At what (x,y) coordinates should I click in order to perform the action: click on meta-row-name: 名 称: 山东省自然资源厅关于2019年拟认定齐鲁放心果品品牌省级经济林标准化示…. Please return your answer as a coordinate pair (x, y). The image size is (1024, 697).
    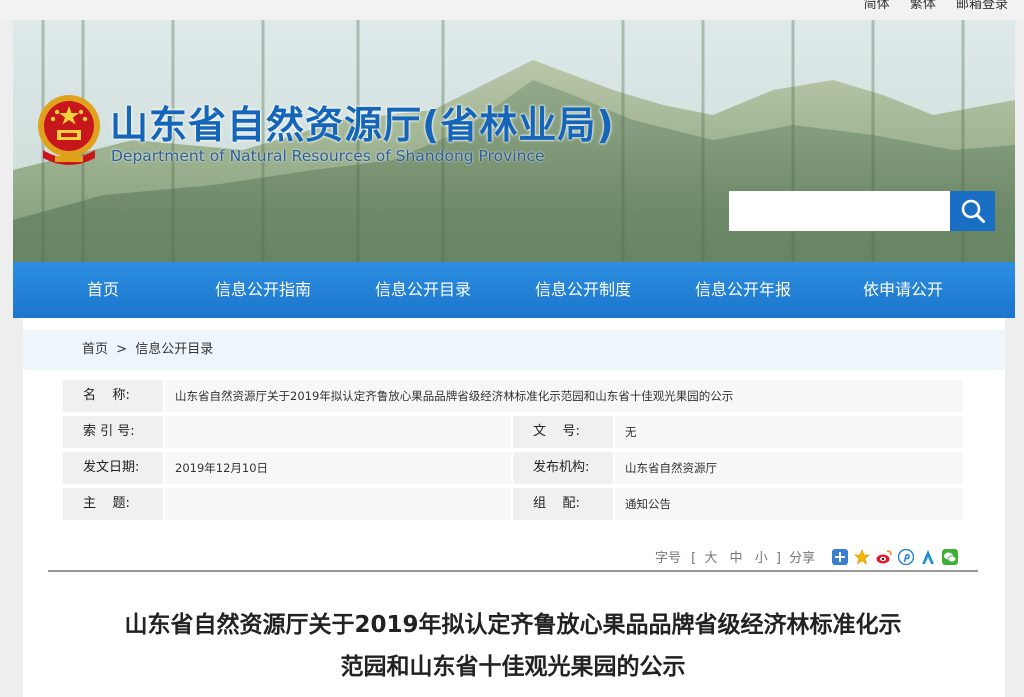
    Looking at the image, I should click on (513, 396).